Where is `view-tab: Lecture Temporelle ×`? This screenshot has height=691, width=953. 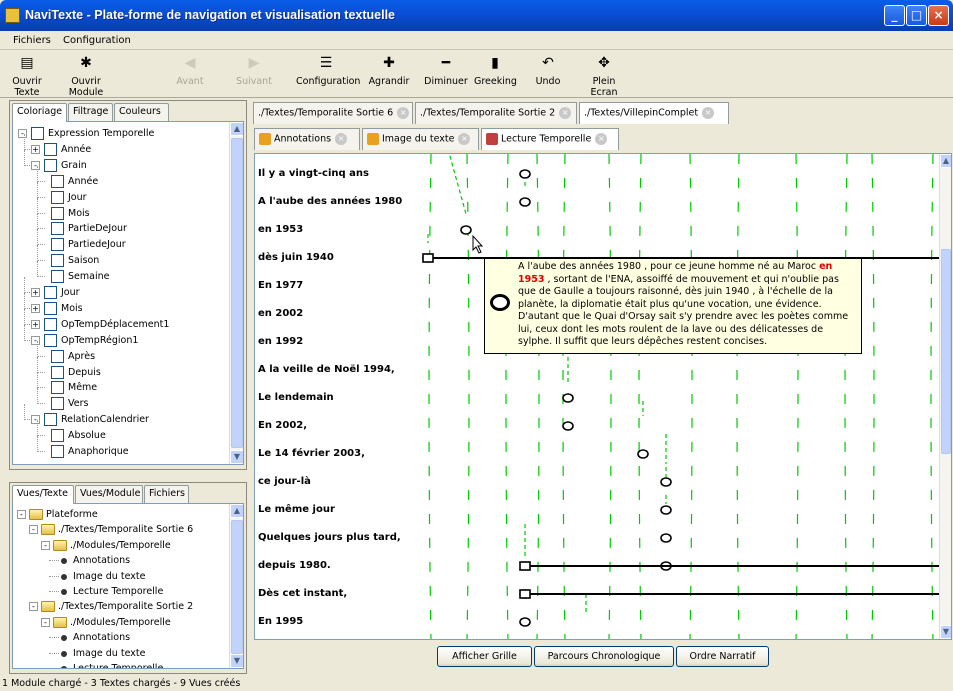 view-tab: Lecture Temporelle × is located at coordinates (550, 139).